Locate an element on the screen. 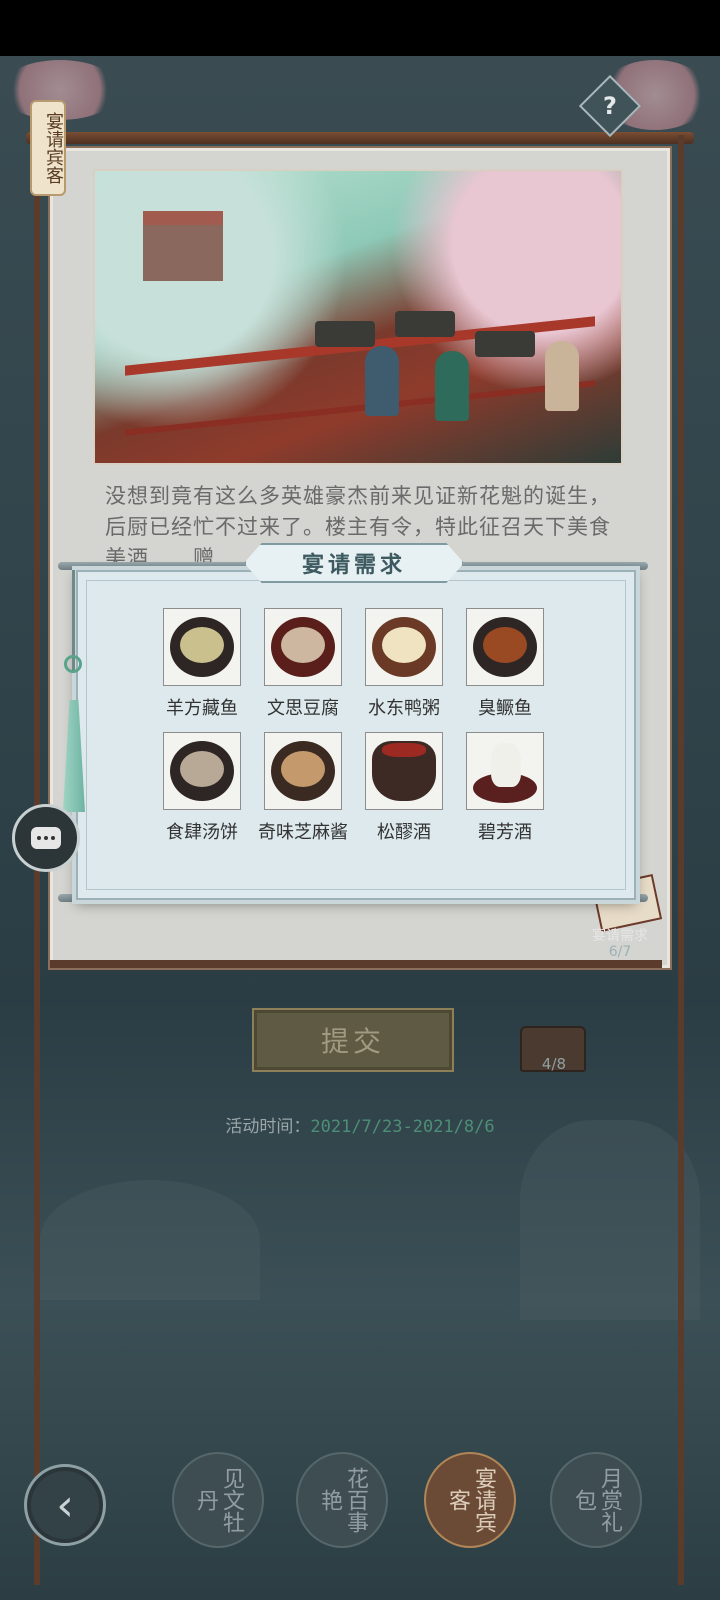 The image size is (720, 1600). dish-name: 食肆汤饼 is located at coordinates (202, 832).